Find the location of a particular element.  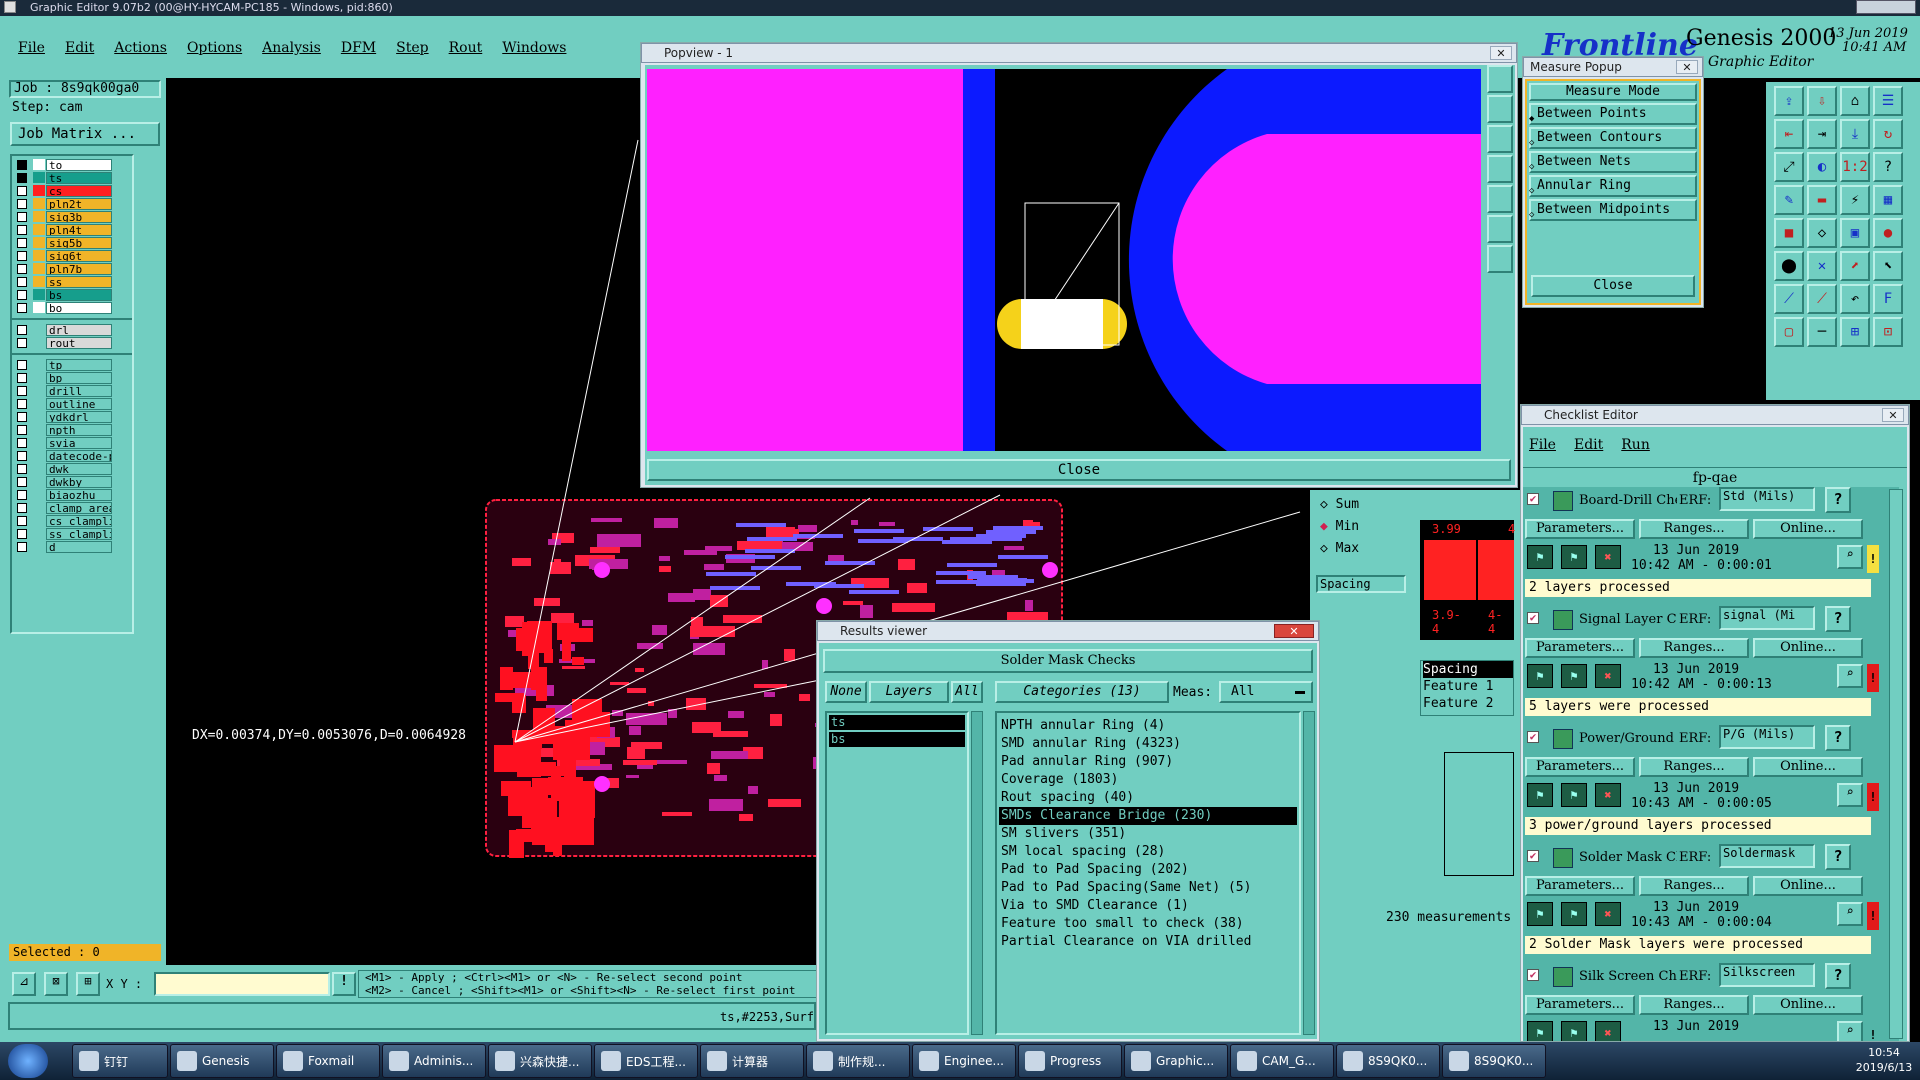

tool-icon-8: ⤢ is located at coordinates (1789, 167).